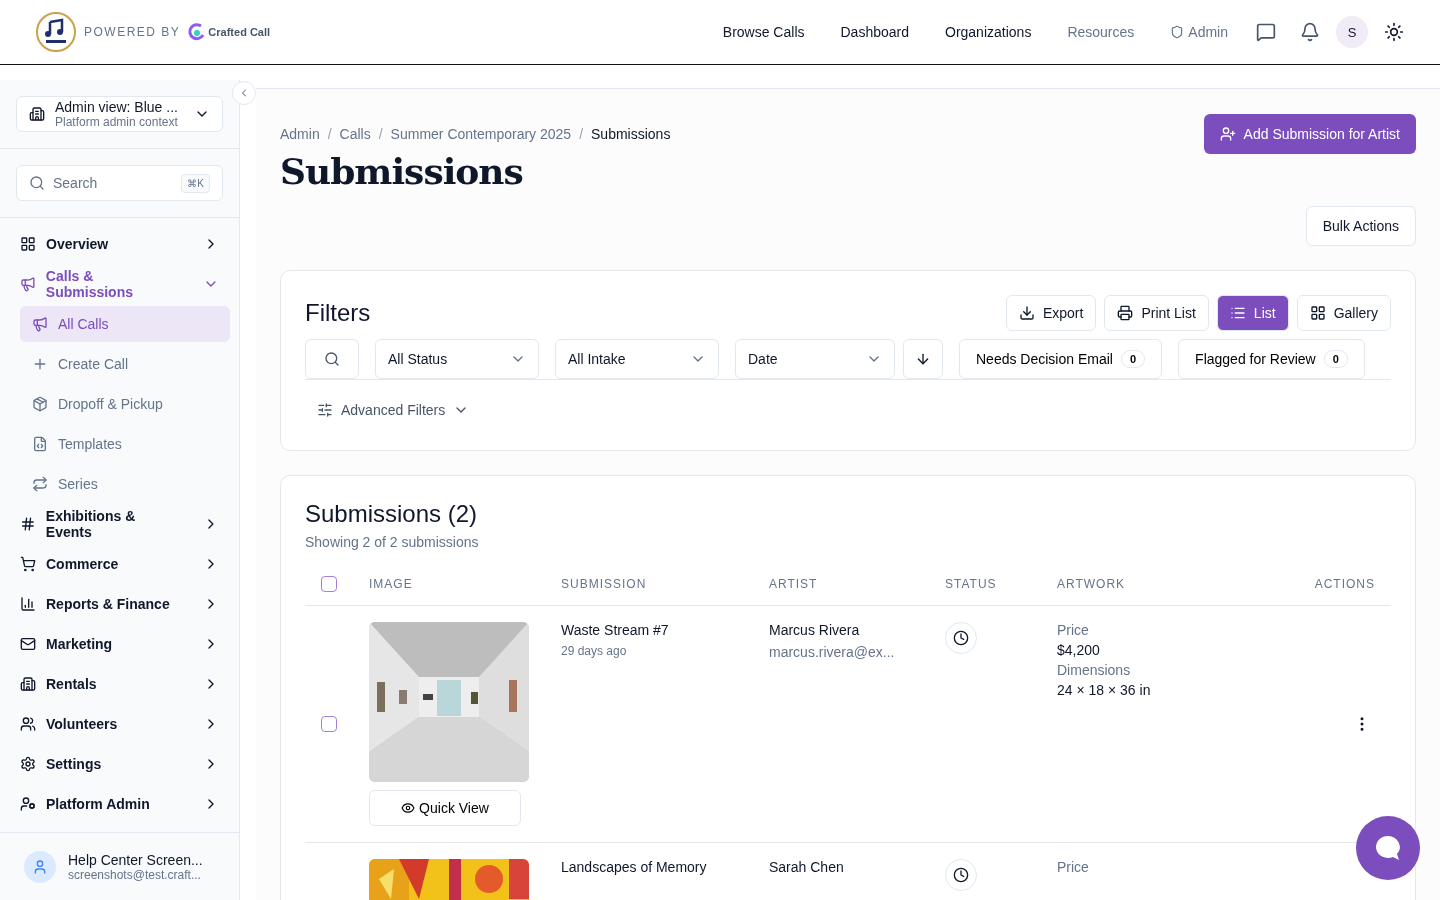  I want to click on submission-age: 29 days ago, so click(594, 651).